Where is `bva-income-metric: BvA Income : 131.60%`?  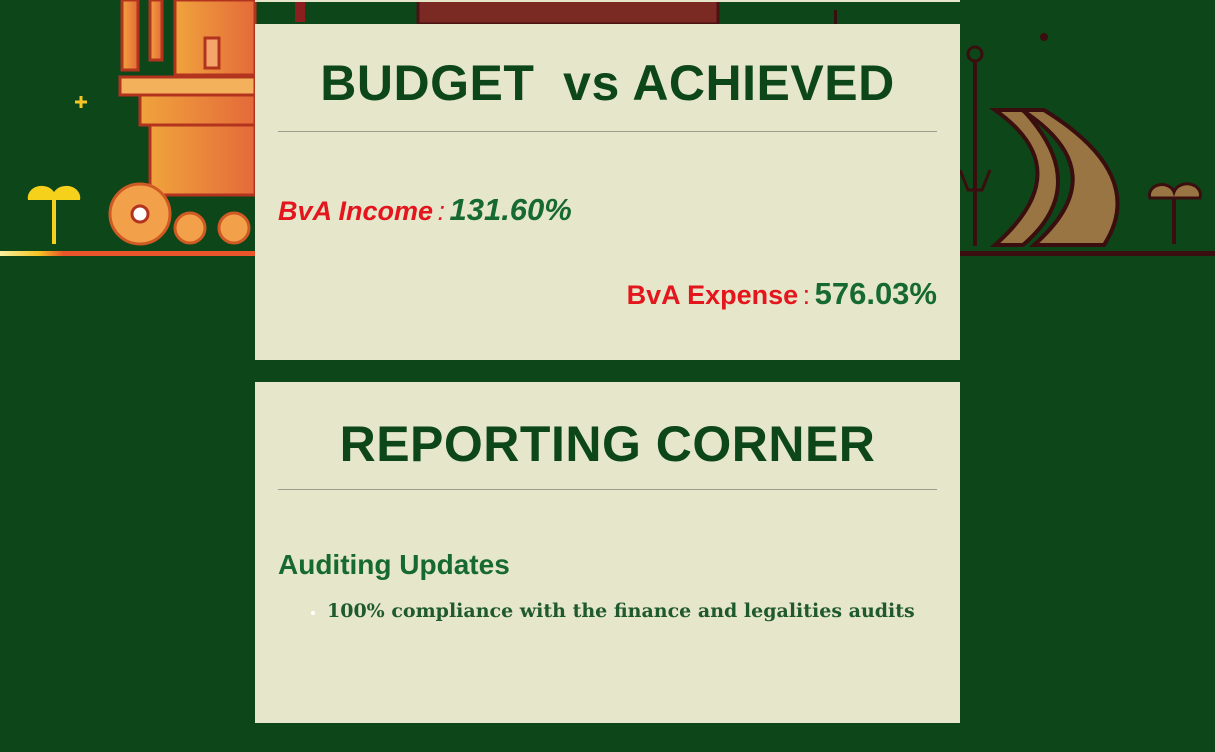 bva-income-metric: BvA Income : 131.60% is located at coordinates (425, 210).